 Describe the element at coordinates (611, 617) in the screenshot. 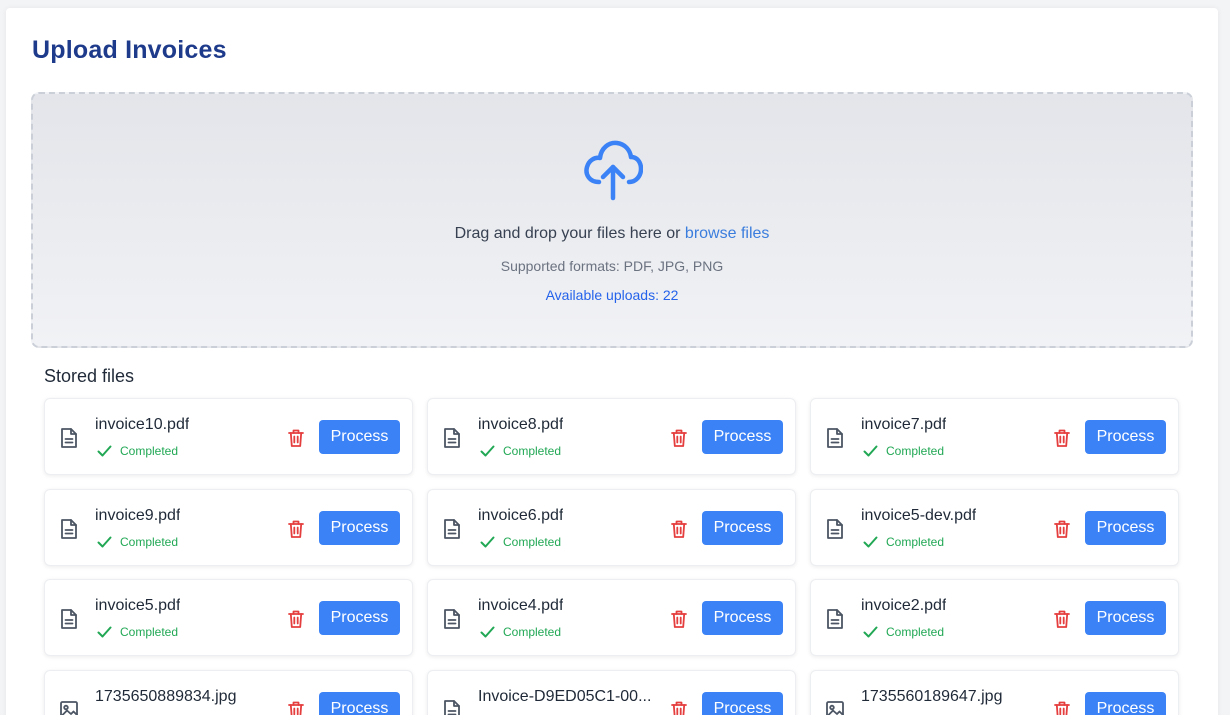

I see `file-card: invoice4.pdf Completed Process` at that location.